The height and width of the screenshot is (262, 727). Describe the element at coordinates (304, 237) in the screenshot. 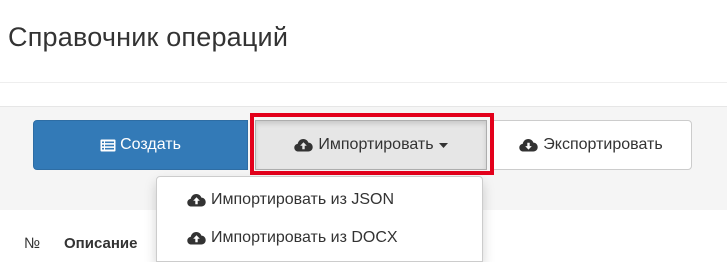

I see `menu-item-label: Импортировать из DOCX` at that location.